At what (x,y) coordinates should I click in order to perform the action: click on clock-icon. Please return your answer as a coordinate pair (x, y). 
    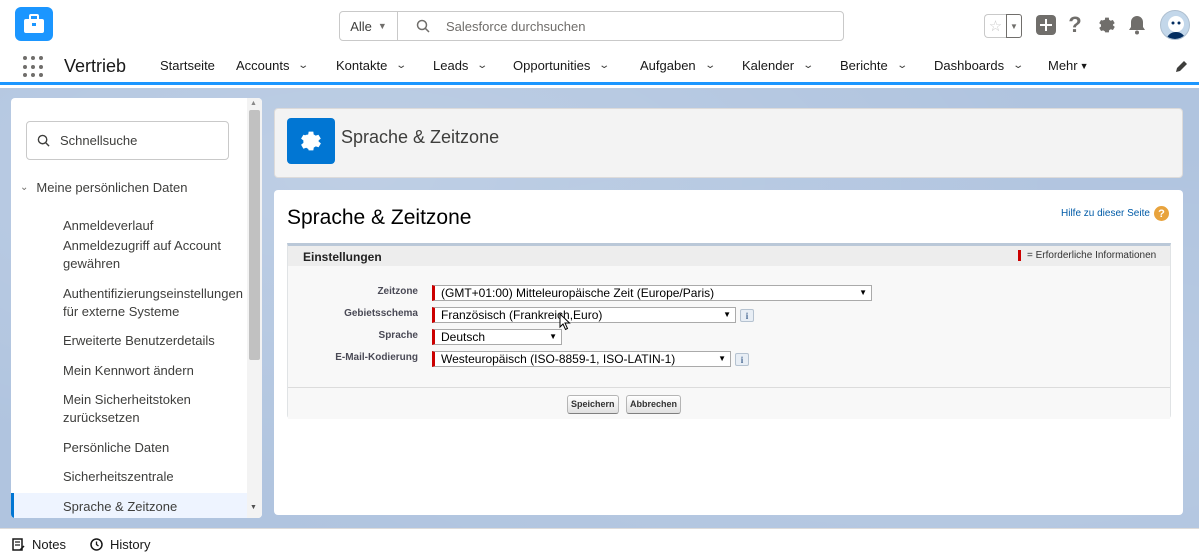
    Looking at the image, I should click on (96, 544).